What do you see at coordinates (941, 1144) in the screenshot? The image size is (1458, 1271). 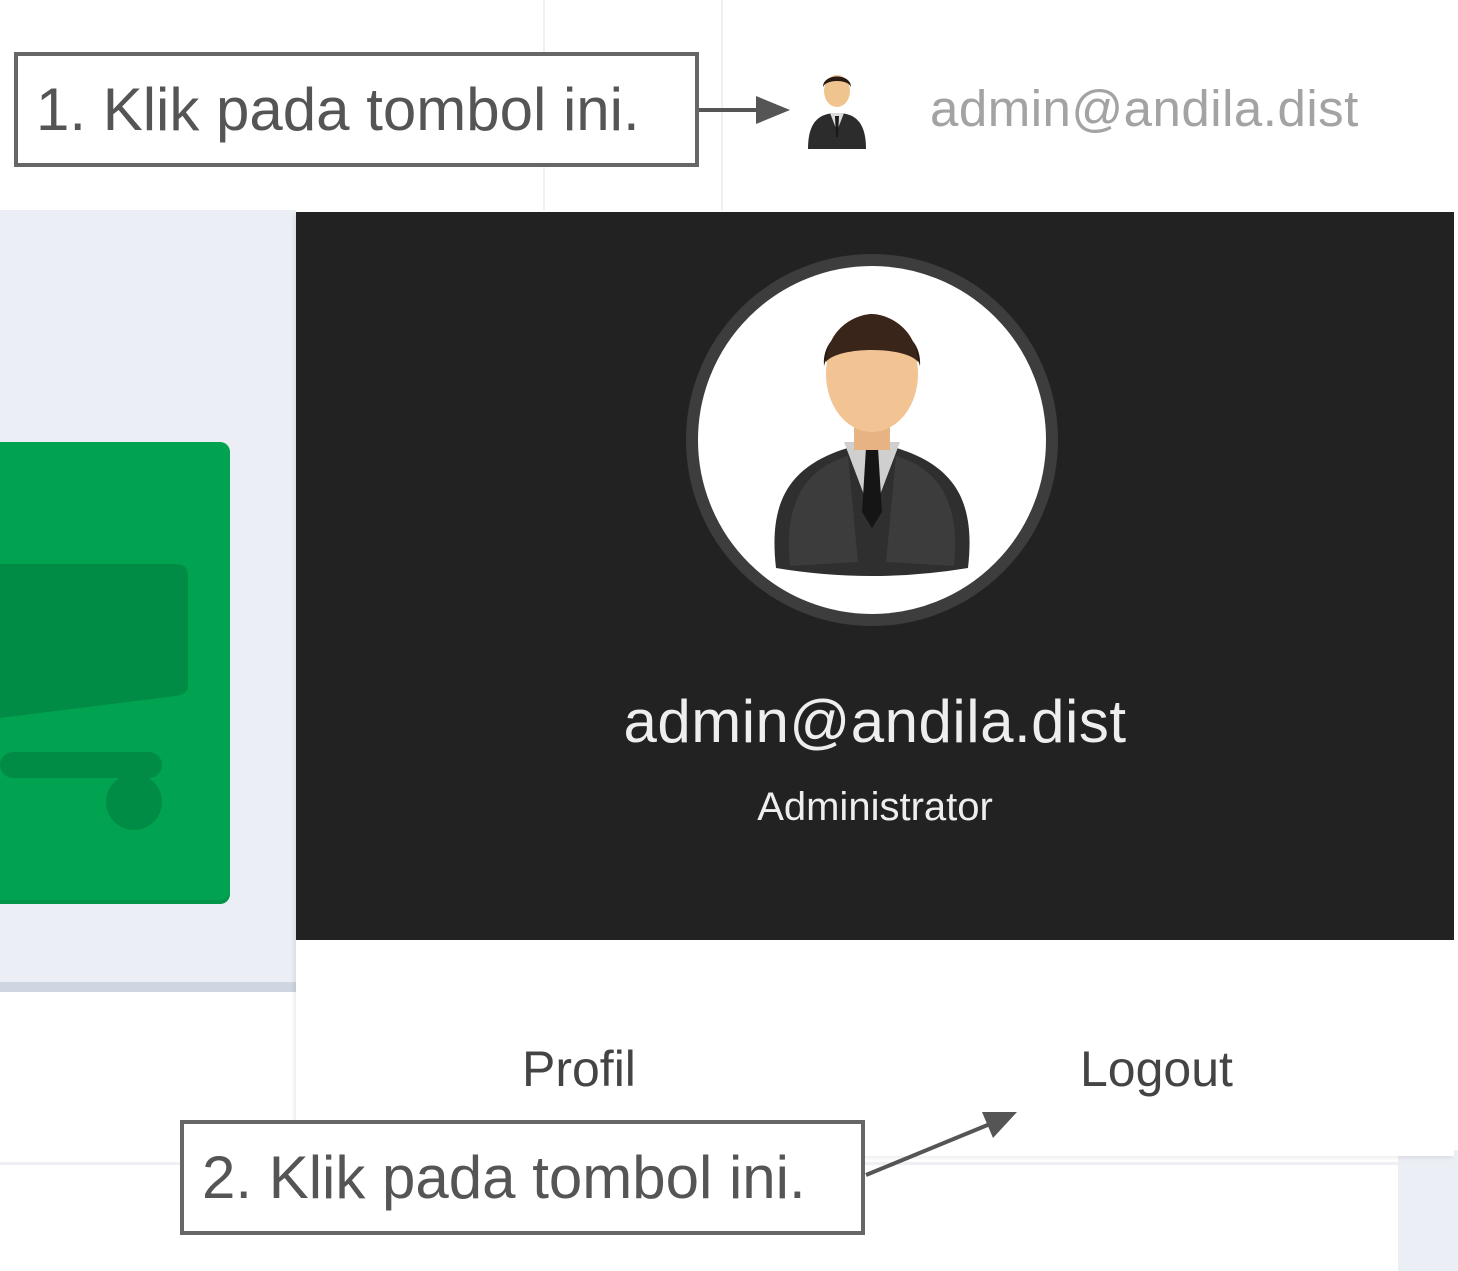 I see `arrow-to-logout` at bounding box center [941, 1144].